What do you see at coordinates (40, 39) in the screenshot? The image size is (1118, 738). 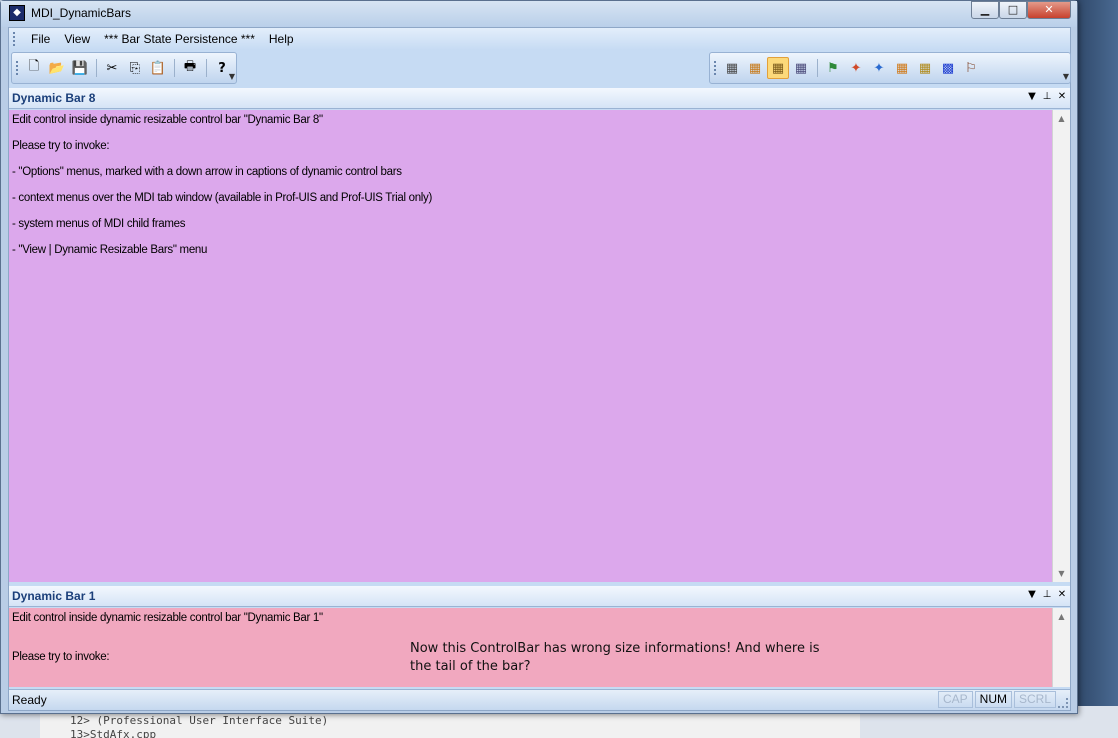 I see `menu-file: File` at bounding box center [40, 39].